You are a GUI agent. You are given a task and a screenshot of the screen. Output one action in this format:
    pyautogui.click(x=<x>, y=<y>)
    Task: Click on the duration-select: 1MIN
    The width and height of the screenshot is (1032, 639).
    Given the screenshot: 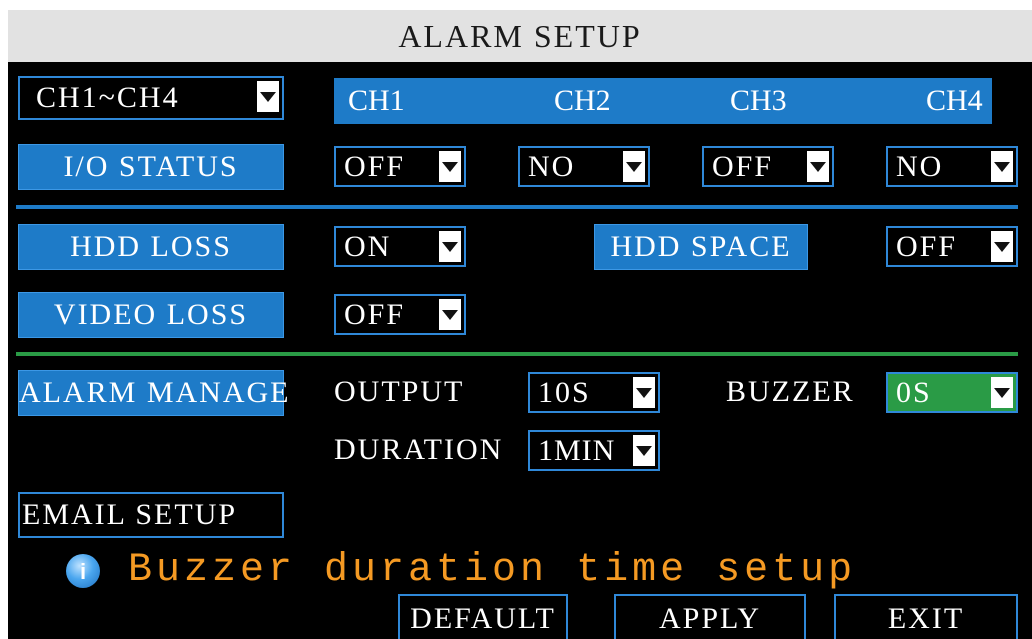 What is the action you would take?
    pyautogui.click(x=594, y=450)
    